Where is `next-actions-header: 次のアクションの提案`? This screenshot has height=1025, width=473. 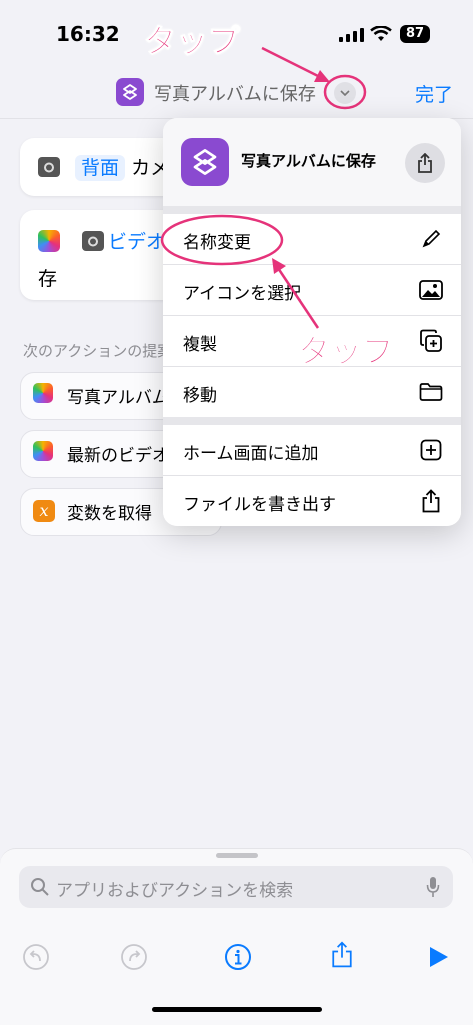
next-actions-header: 次のアクションの提案 is located at coordinates (93, 351).